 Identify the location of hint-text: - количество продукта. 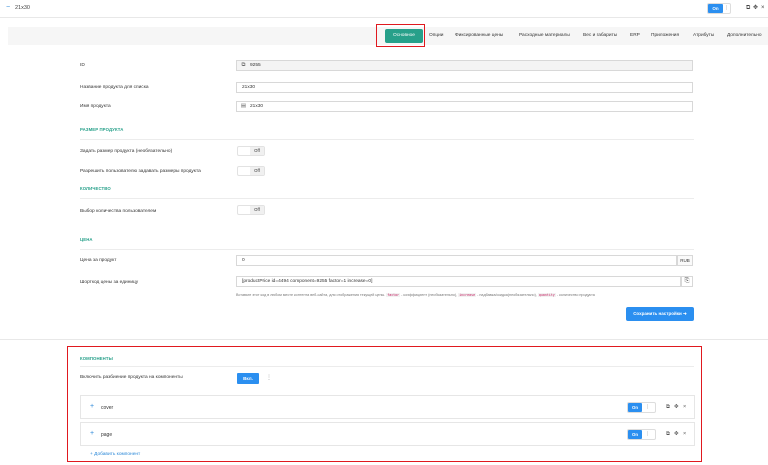
(575, 295).